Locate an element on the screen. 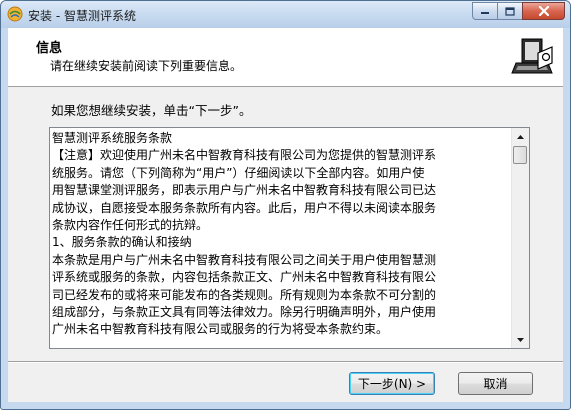 The height and width of the screenshot is (410, 571). next-button-label: 下一步(N) > is located at coordinates (392, 384).